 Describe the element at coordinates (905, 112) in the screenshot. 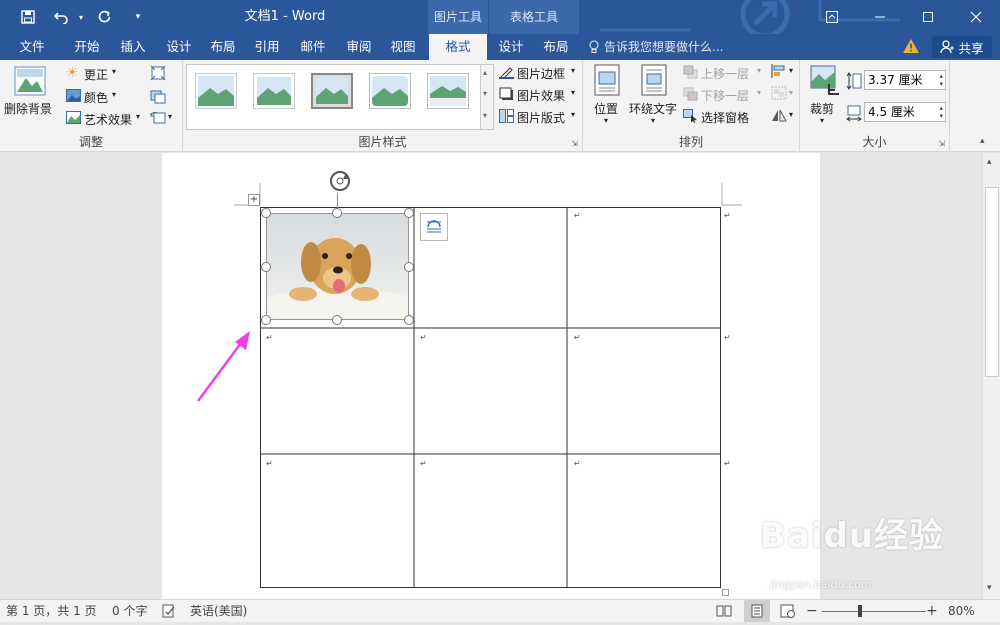

I see `shape-width-input: 4.5 厘米 ▴ ▾` at that location.